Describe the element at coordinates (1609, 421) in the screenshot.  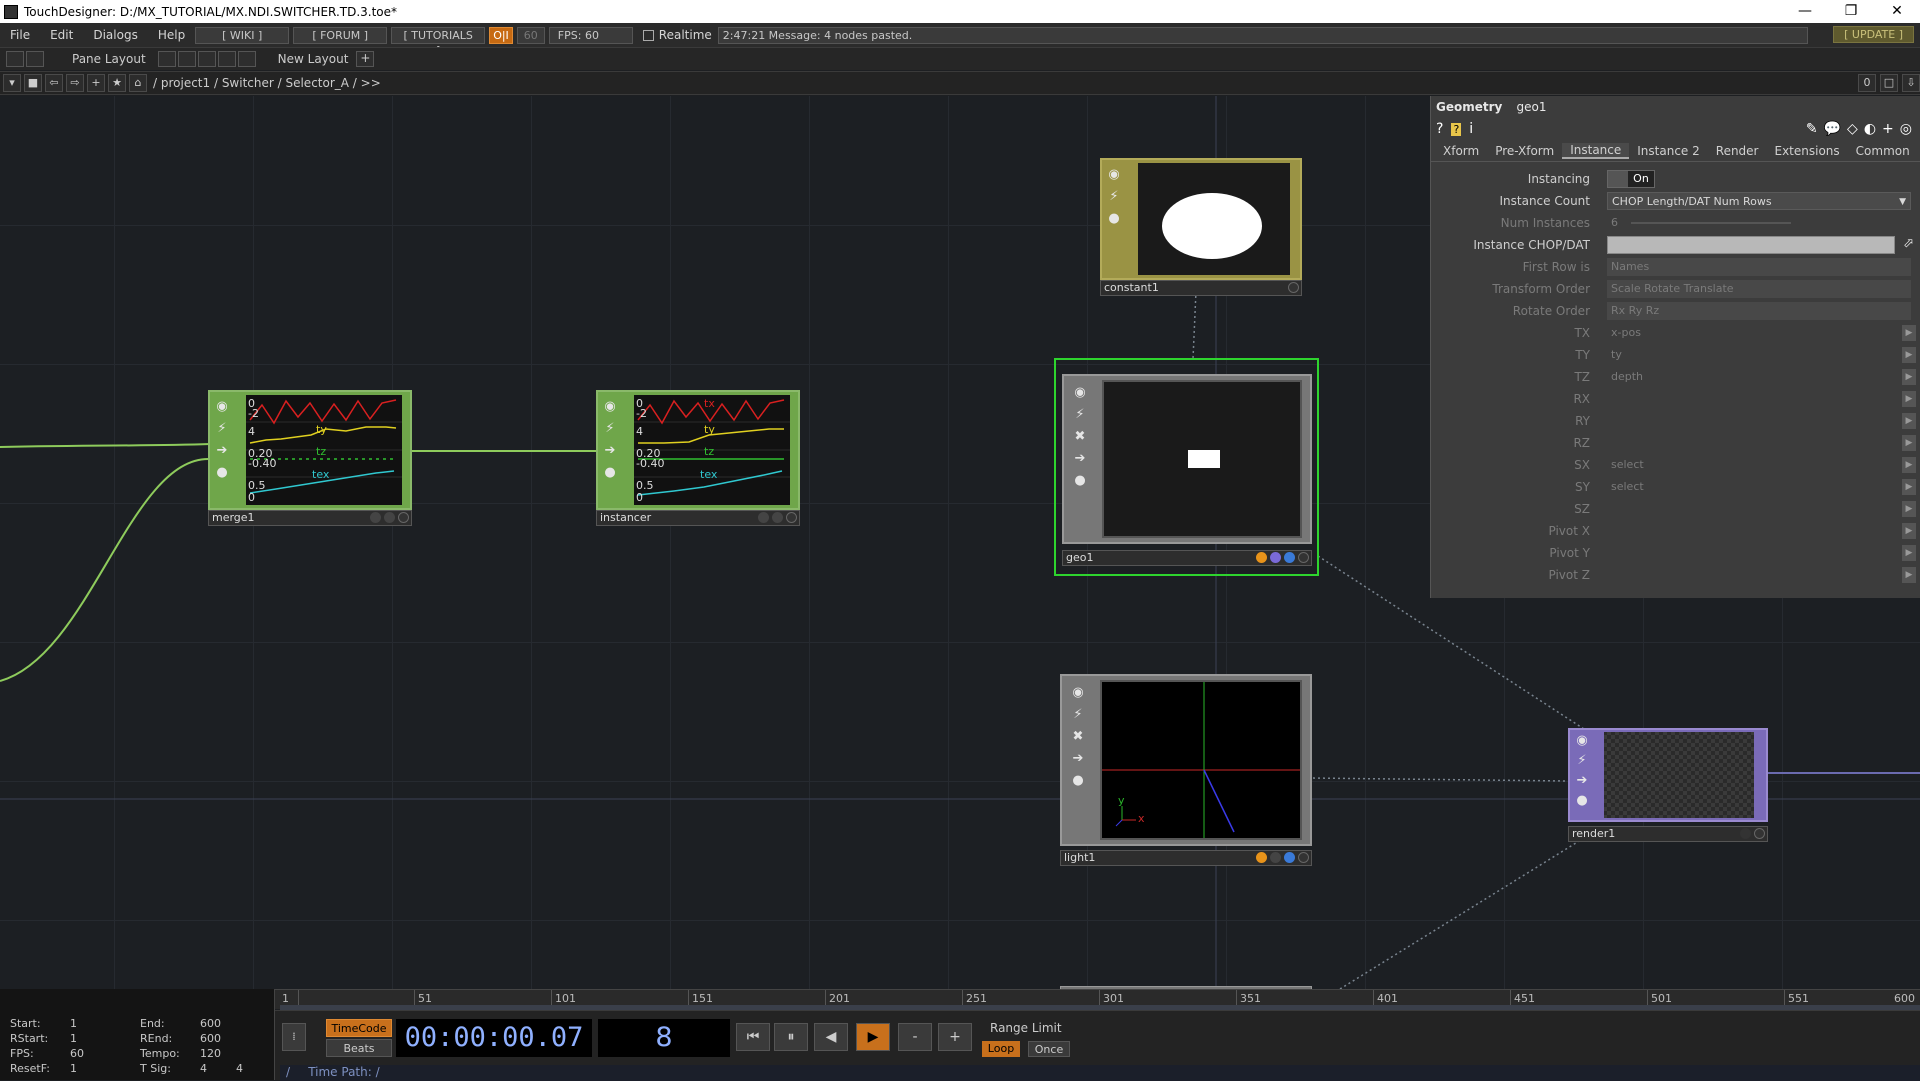
I see `ry-value` at that location.